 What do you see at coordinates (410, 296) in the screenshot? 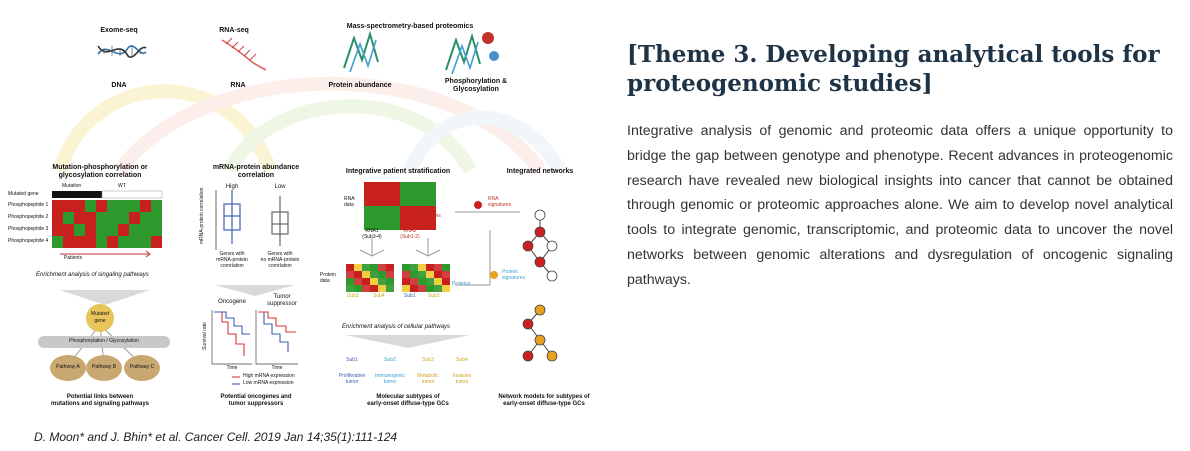
I see `sub1-label-top: Sub1` at bounding box center [410, 296].